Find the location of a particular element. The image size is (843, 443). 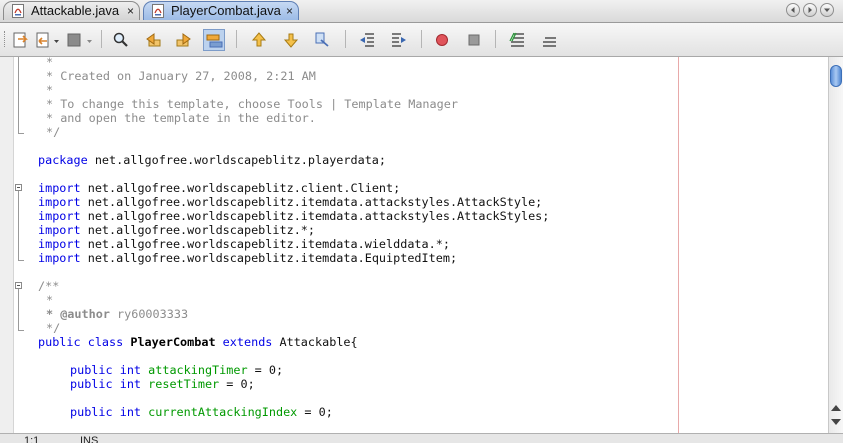

scroll-down-icon is located at coordinates (836, 422).